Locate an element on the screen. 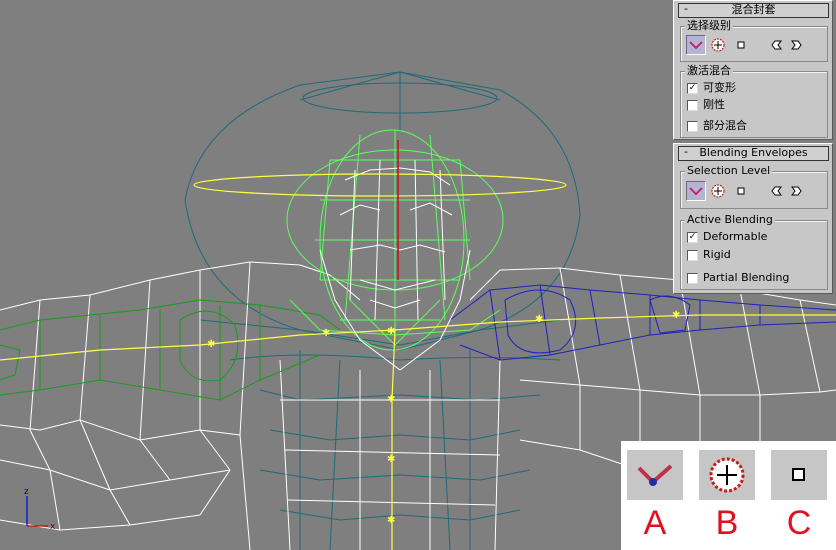 The height and width of the screenshot is (550, 836). bone-level-button-zh is located at coordinates (696, 45).